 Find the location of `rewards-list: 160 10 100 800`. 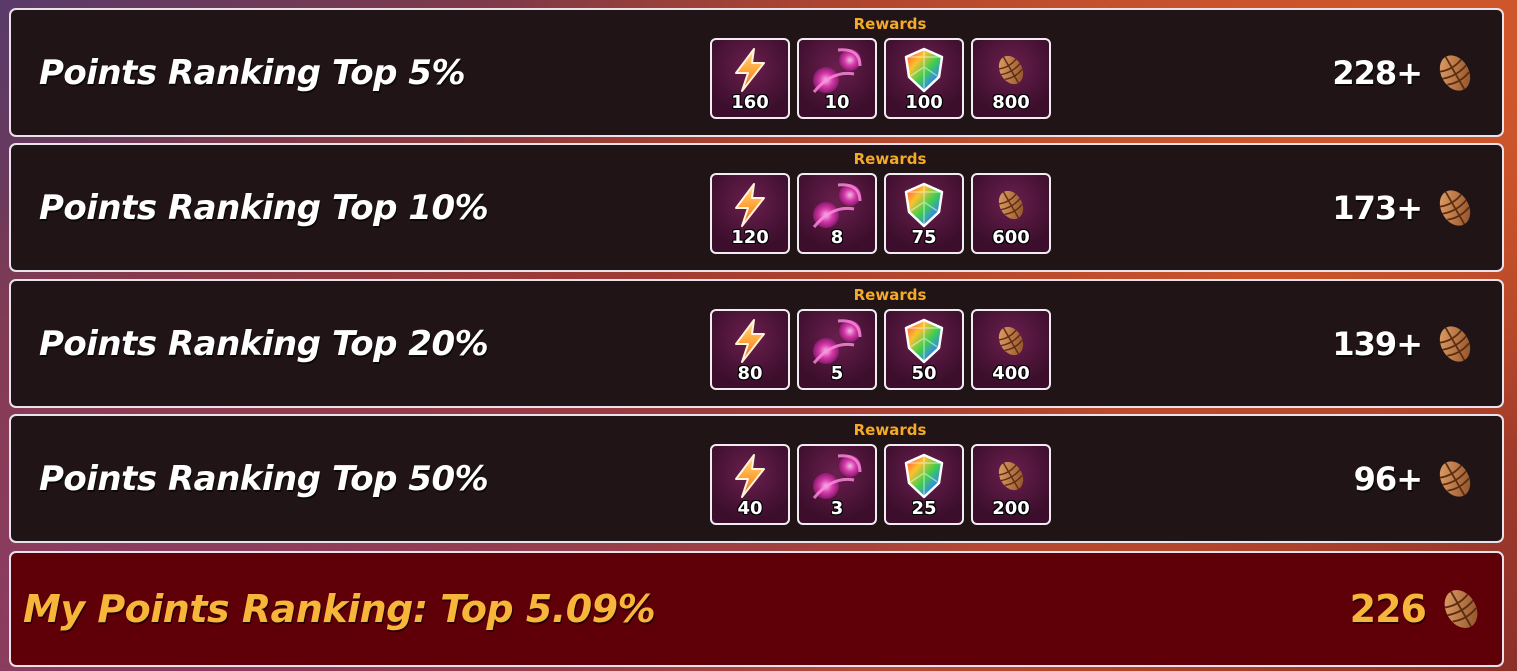

rewards-list: 160 10 100 800 is located at coordinates (880, 78).